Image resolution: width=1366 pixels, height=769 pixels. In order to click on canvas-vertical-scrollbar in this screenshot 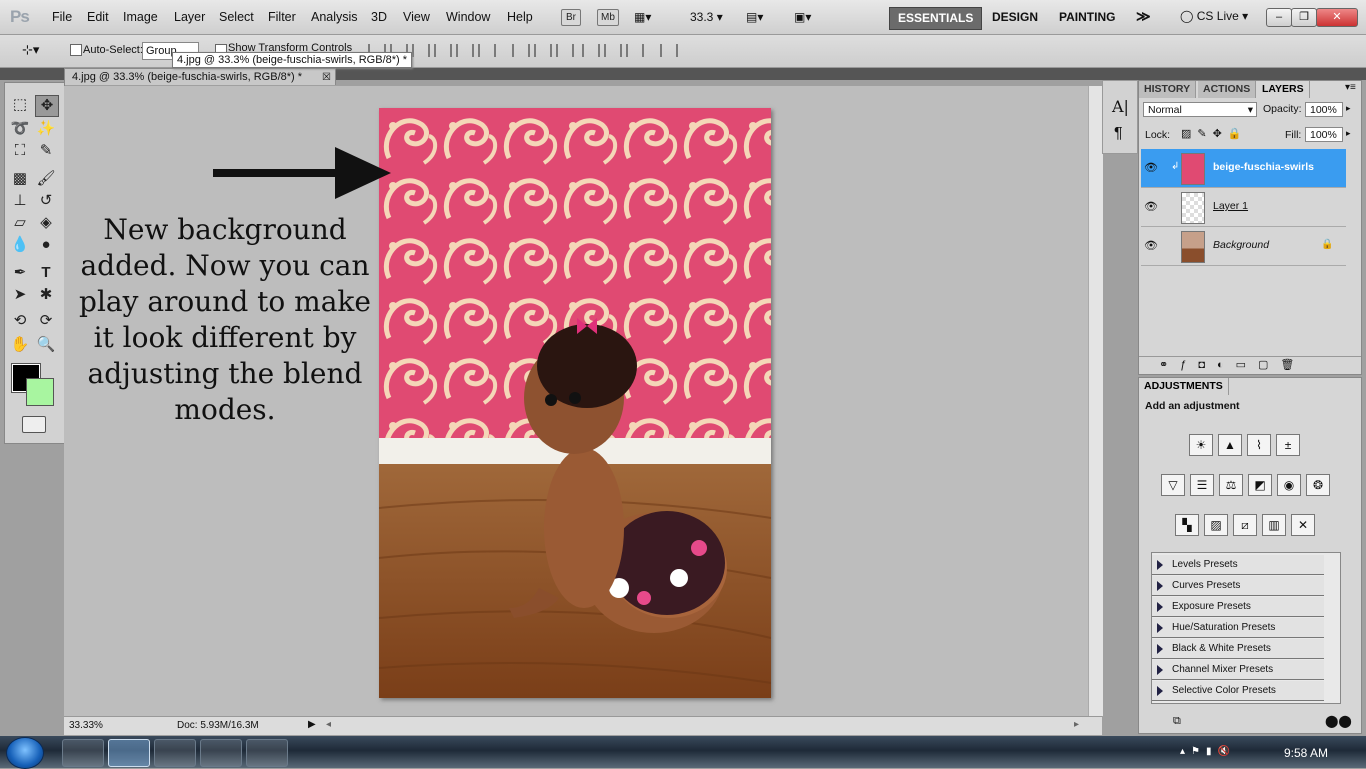, I will do `click(1095, 401)`.